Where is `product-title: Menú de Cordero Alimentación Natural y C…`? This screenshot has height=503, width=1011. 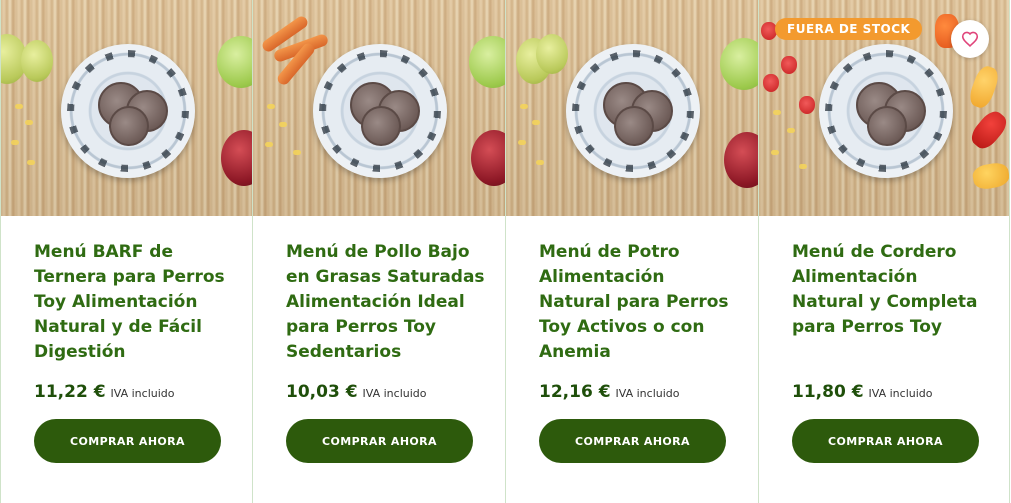 product-title: Menú de Cordero Alimentación Natural y C… is located at coordinates (892, 310).